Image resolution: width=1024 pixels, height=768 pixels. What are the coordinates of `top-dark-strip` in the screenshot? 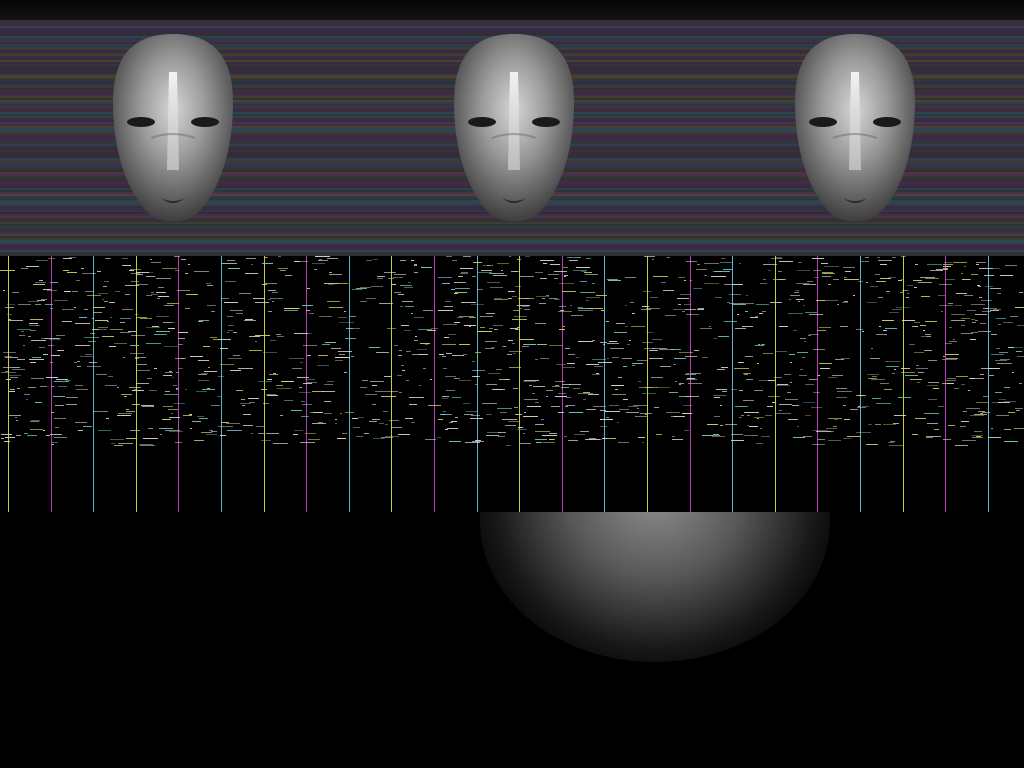 It's located at (512, 10).